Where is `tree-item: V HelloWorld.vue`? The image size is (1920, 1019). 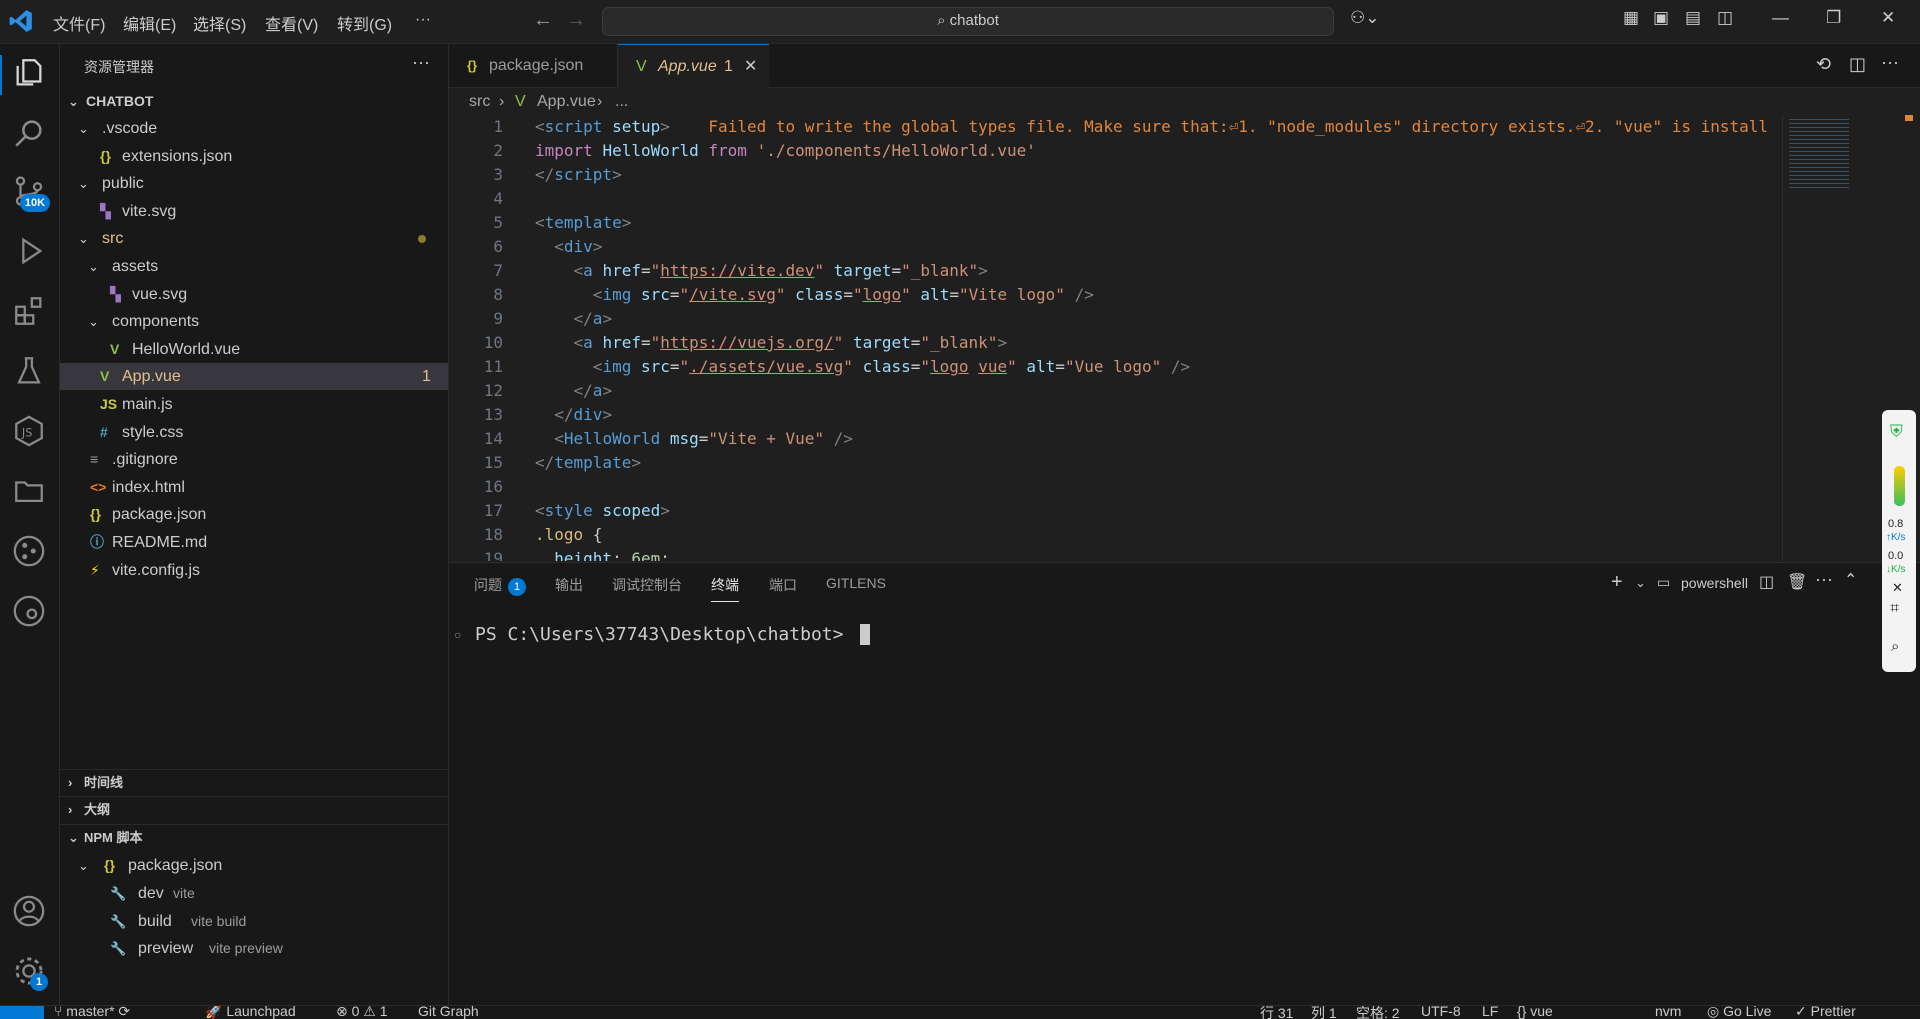 tree-item: V HelloWorld.vue is located at coordinates (254, 349).